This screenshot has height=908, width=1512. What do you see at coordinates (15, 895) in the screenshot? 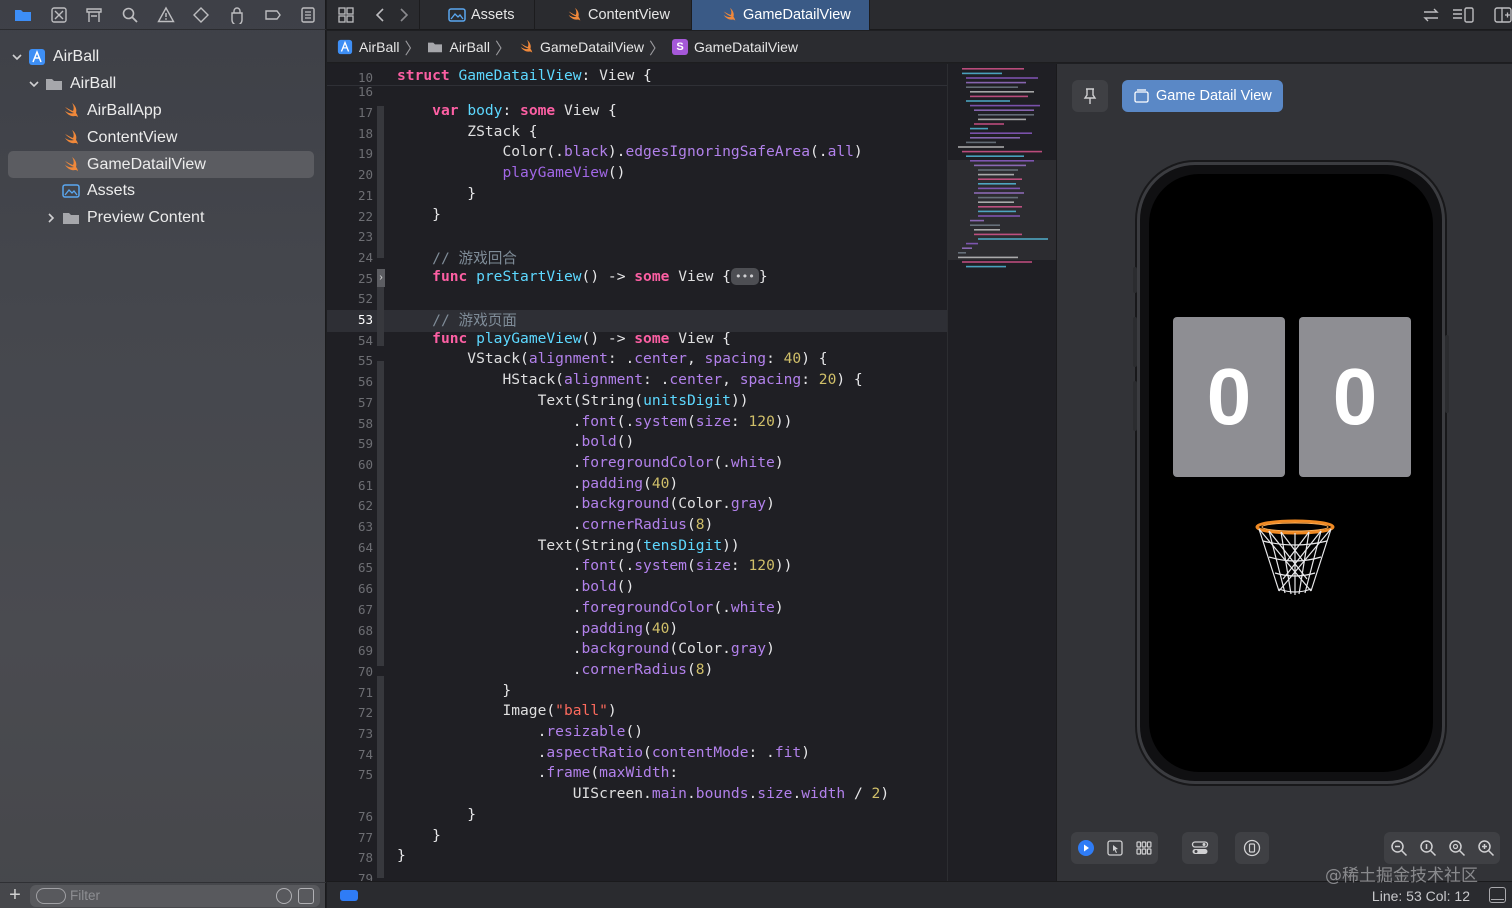
I see `add-button: +` at bounding box center [15, 895].